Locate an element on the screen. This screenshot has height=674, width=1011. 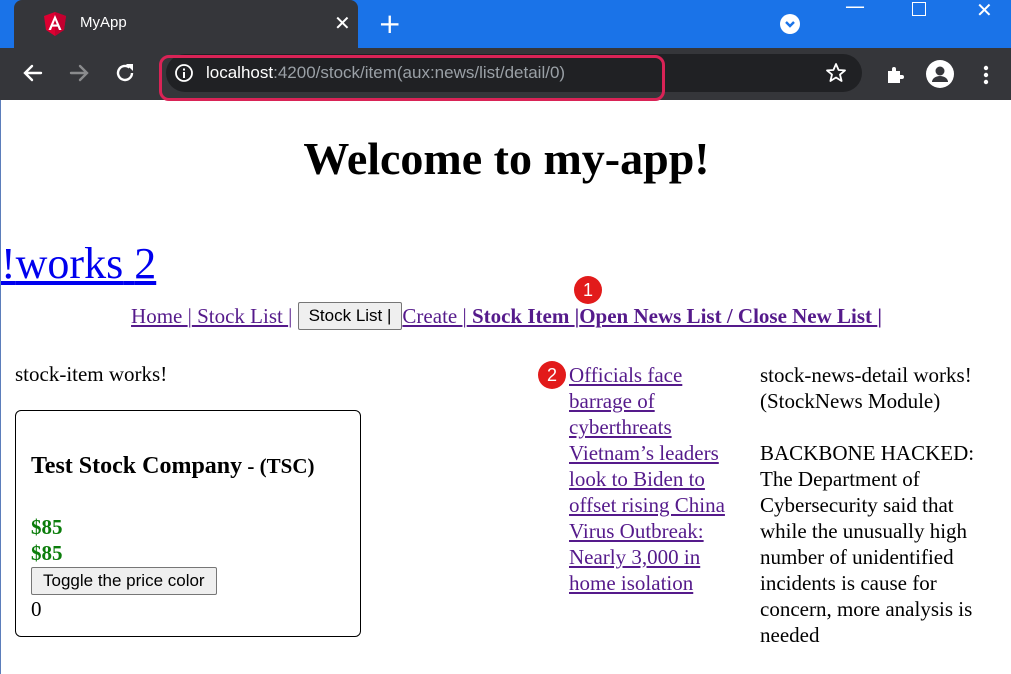
angular-logo-icon is located at coordinates (55, 24).